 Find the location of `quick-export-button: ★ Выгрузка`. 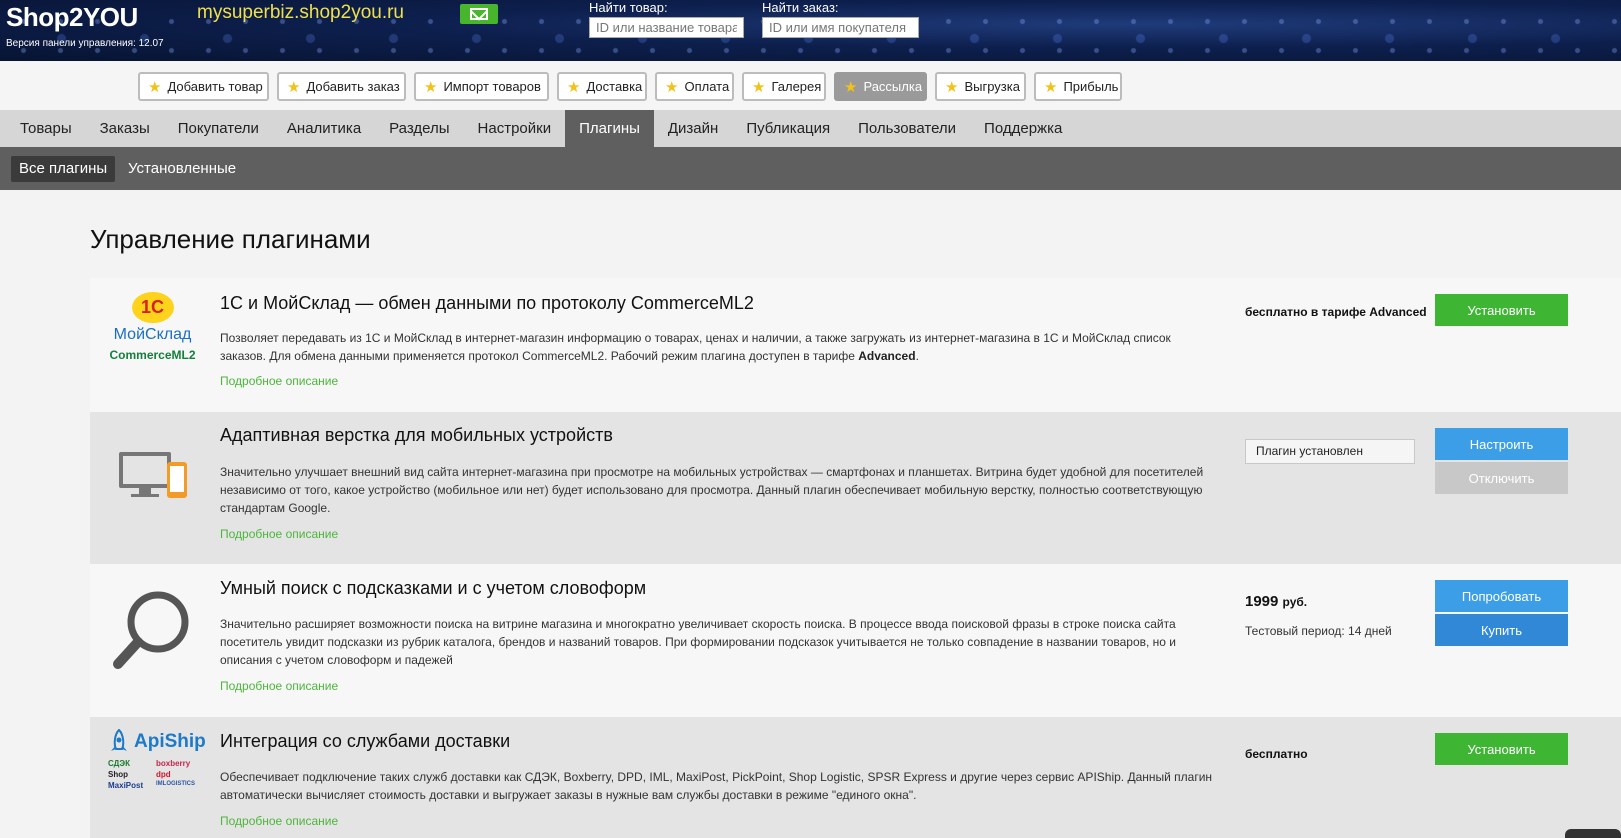

quick-export-button: ★ Выгрузка is located at coordinates (980, 86).